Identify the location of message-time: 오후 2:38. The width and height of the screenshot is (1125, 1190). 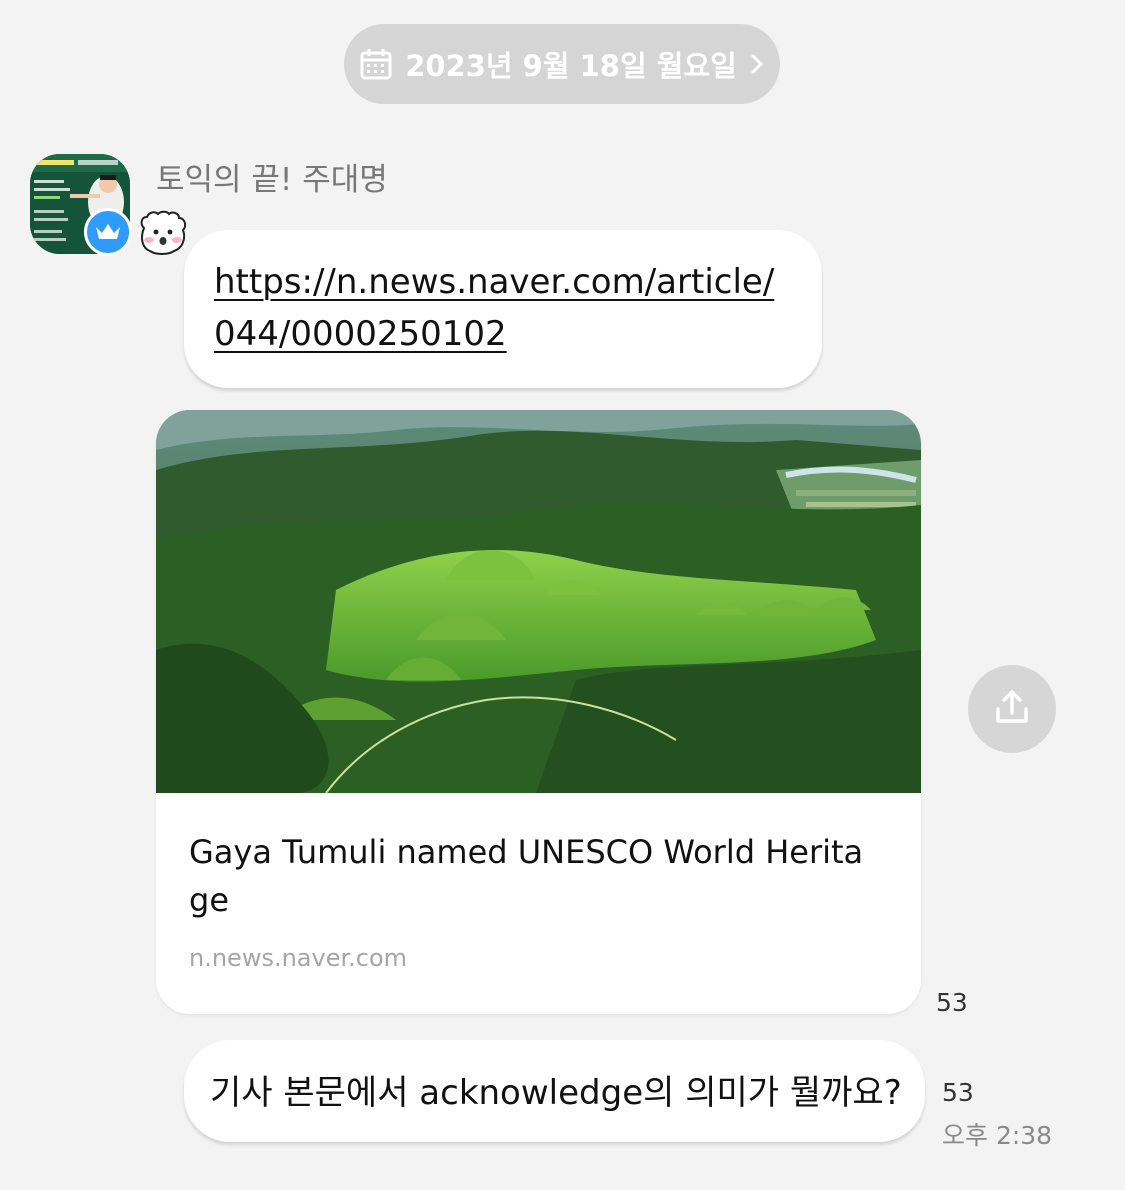
(997, 1135).